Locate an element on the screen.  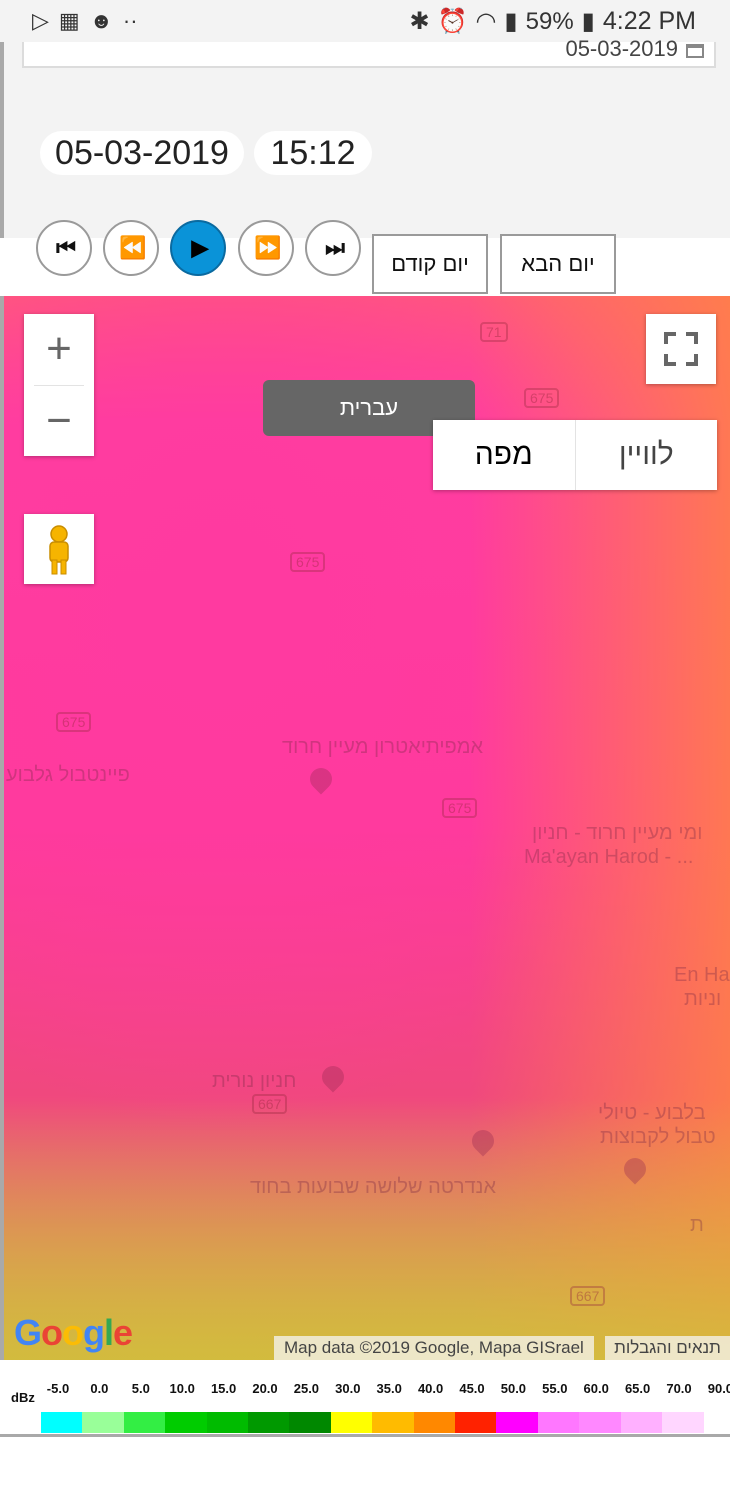
map-place-label: En Har is located at coordinates (702, 975).